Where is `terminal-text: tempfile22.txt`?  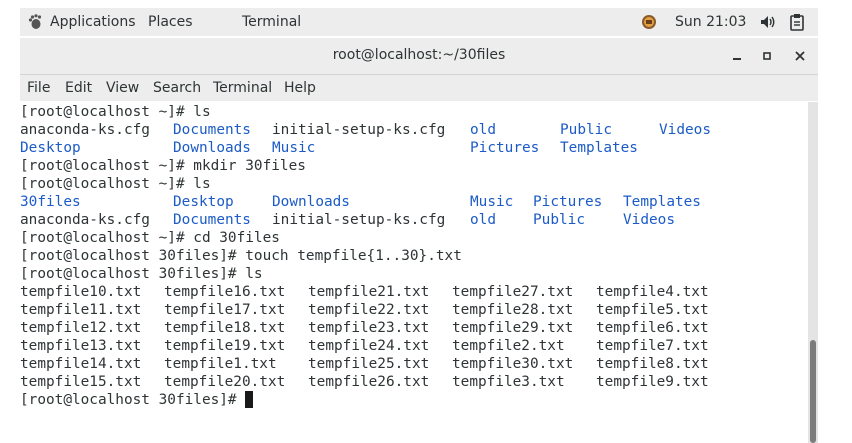 terminal-text: tempfile22.txt is located at coordinates (369, 310).